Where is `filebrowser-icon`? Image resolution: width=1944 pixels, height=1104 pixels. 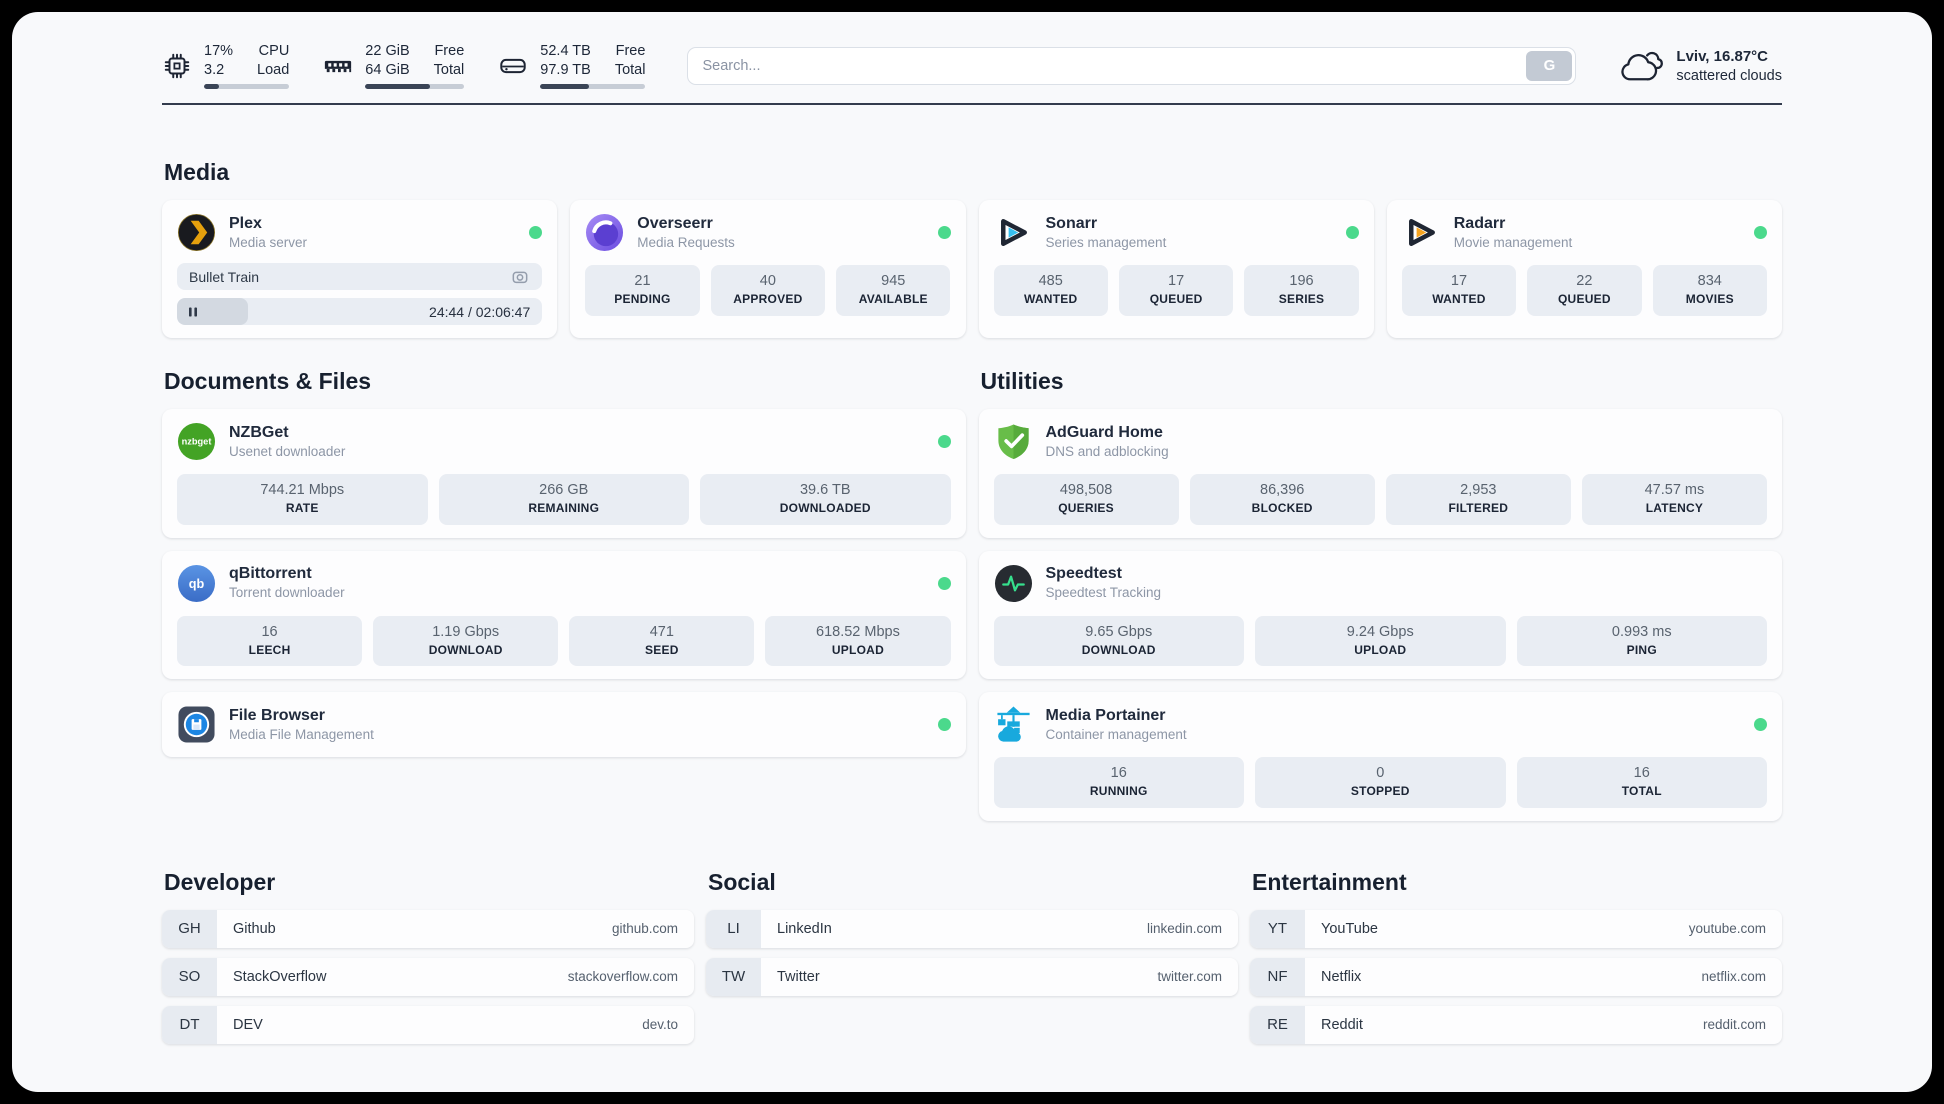 filebrowser-icon is located at coordinates (196, 724).